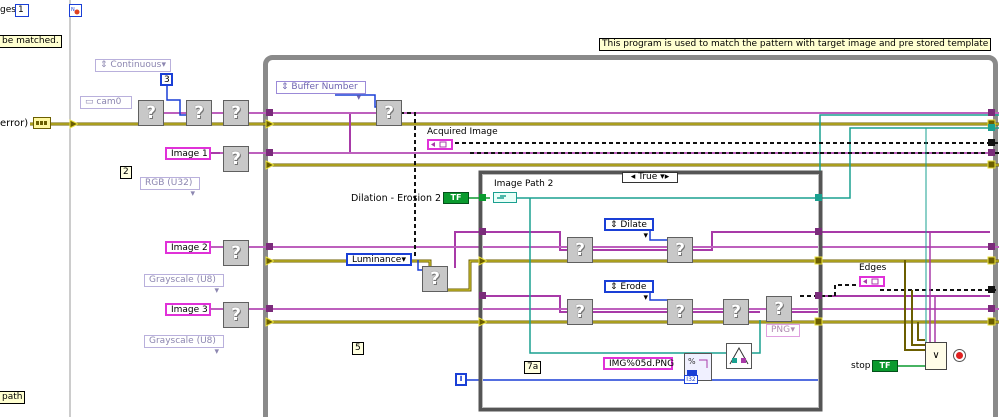 This screenshot has width=999, height=417. I want to click on error-cluster-label: error), so click(14, 123).